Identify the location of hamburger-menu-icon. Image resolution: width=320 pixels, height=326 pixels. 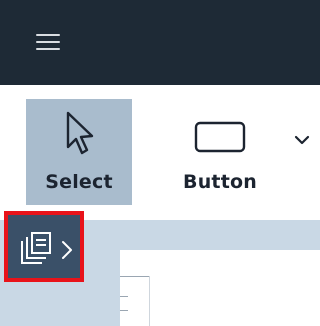
(48, 42).